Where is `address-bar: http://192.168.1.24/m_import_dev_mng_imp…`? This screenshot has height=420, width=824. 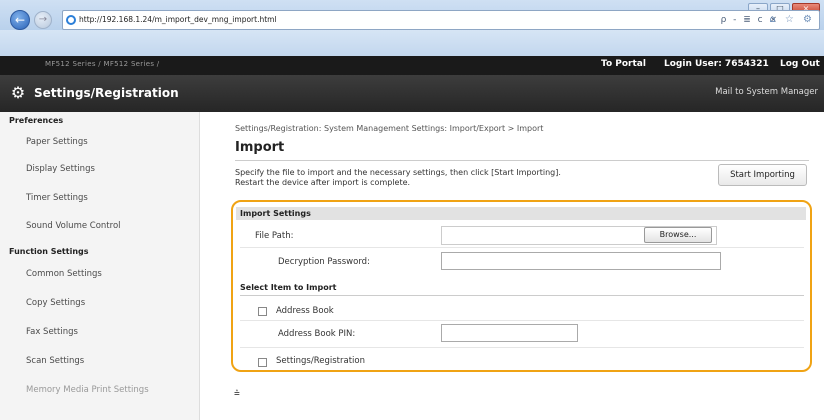
address-bar: http://192.168.1.24/m_import_dev_mng_imp… is located at coordinates (441, 20).